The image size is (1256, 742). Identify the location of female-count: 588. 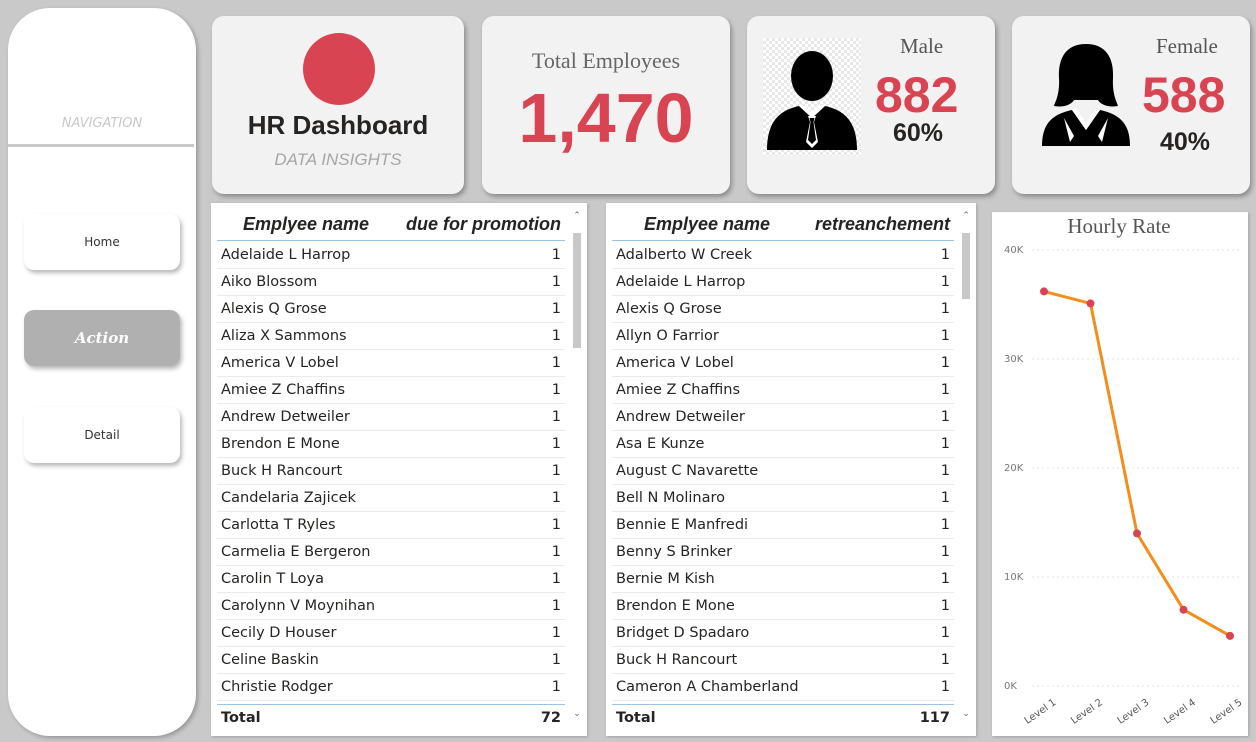
(1184, 95).